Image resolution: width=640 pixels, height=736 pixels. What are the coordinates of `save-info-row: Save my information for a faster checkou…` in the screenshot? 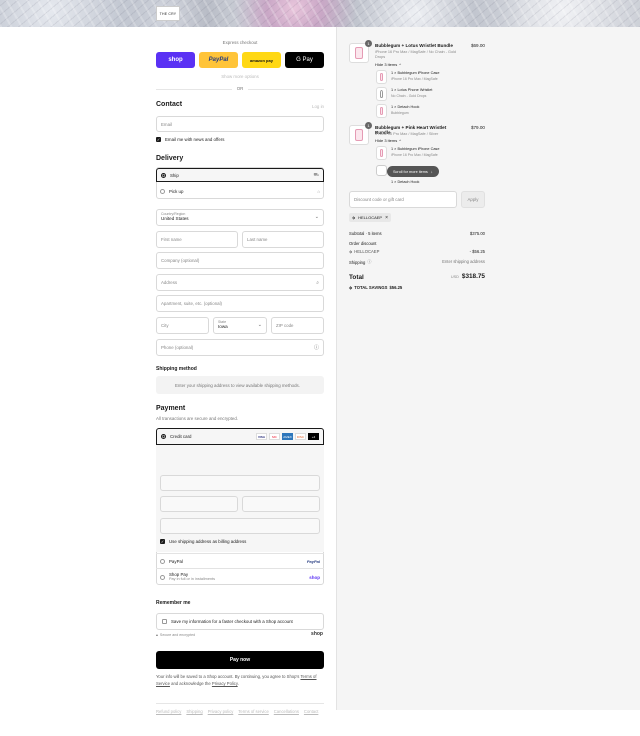 It's located at (240, 621).